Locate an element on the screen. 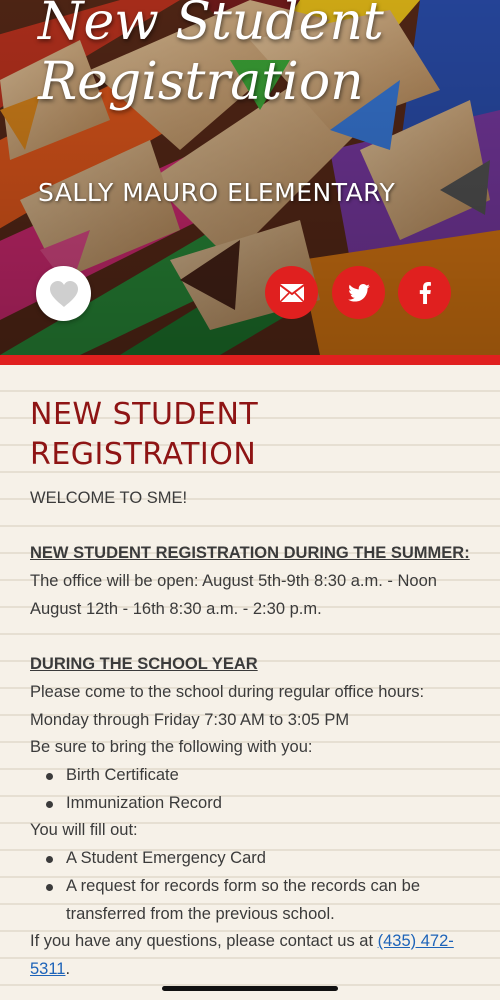 Image resolution: width=500 pixels, height=1000 pixels. accent-divider is located at coordinates (250, 360).